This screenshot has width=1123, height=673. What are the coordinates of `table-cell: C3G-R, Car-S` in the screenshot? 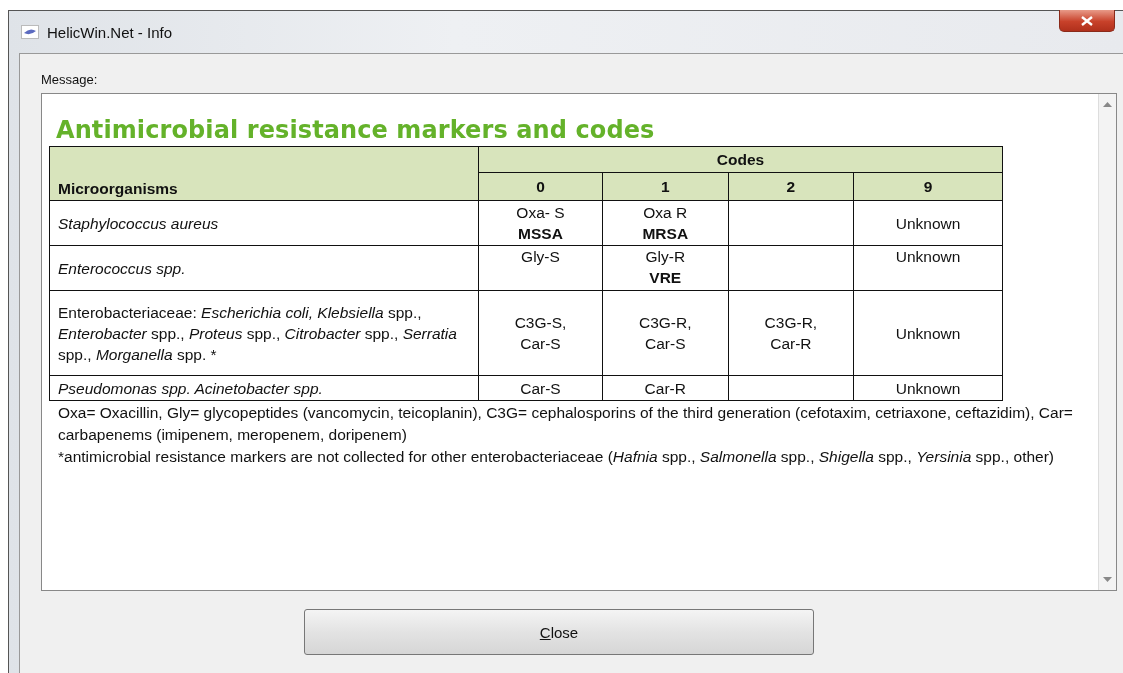 It's located at (665, 333).